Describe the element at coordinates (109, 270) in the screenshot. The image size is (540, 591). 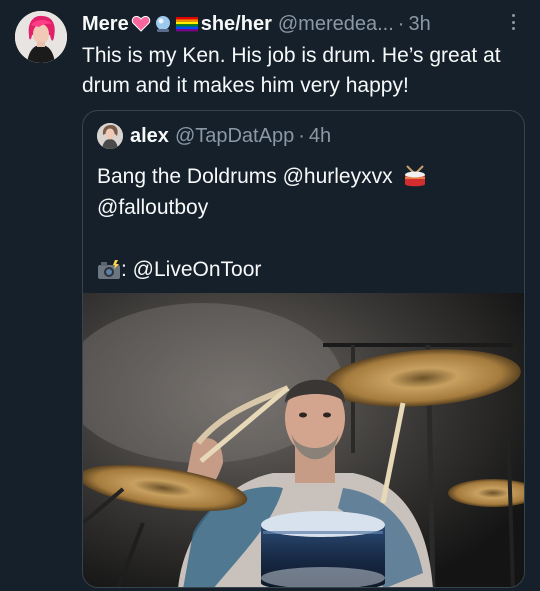
I see `camera-with-flash-icon` at that location.